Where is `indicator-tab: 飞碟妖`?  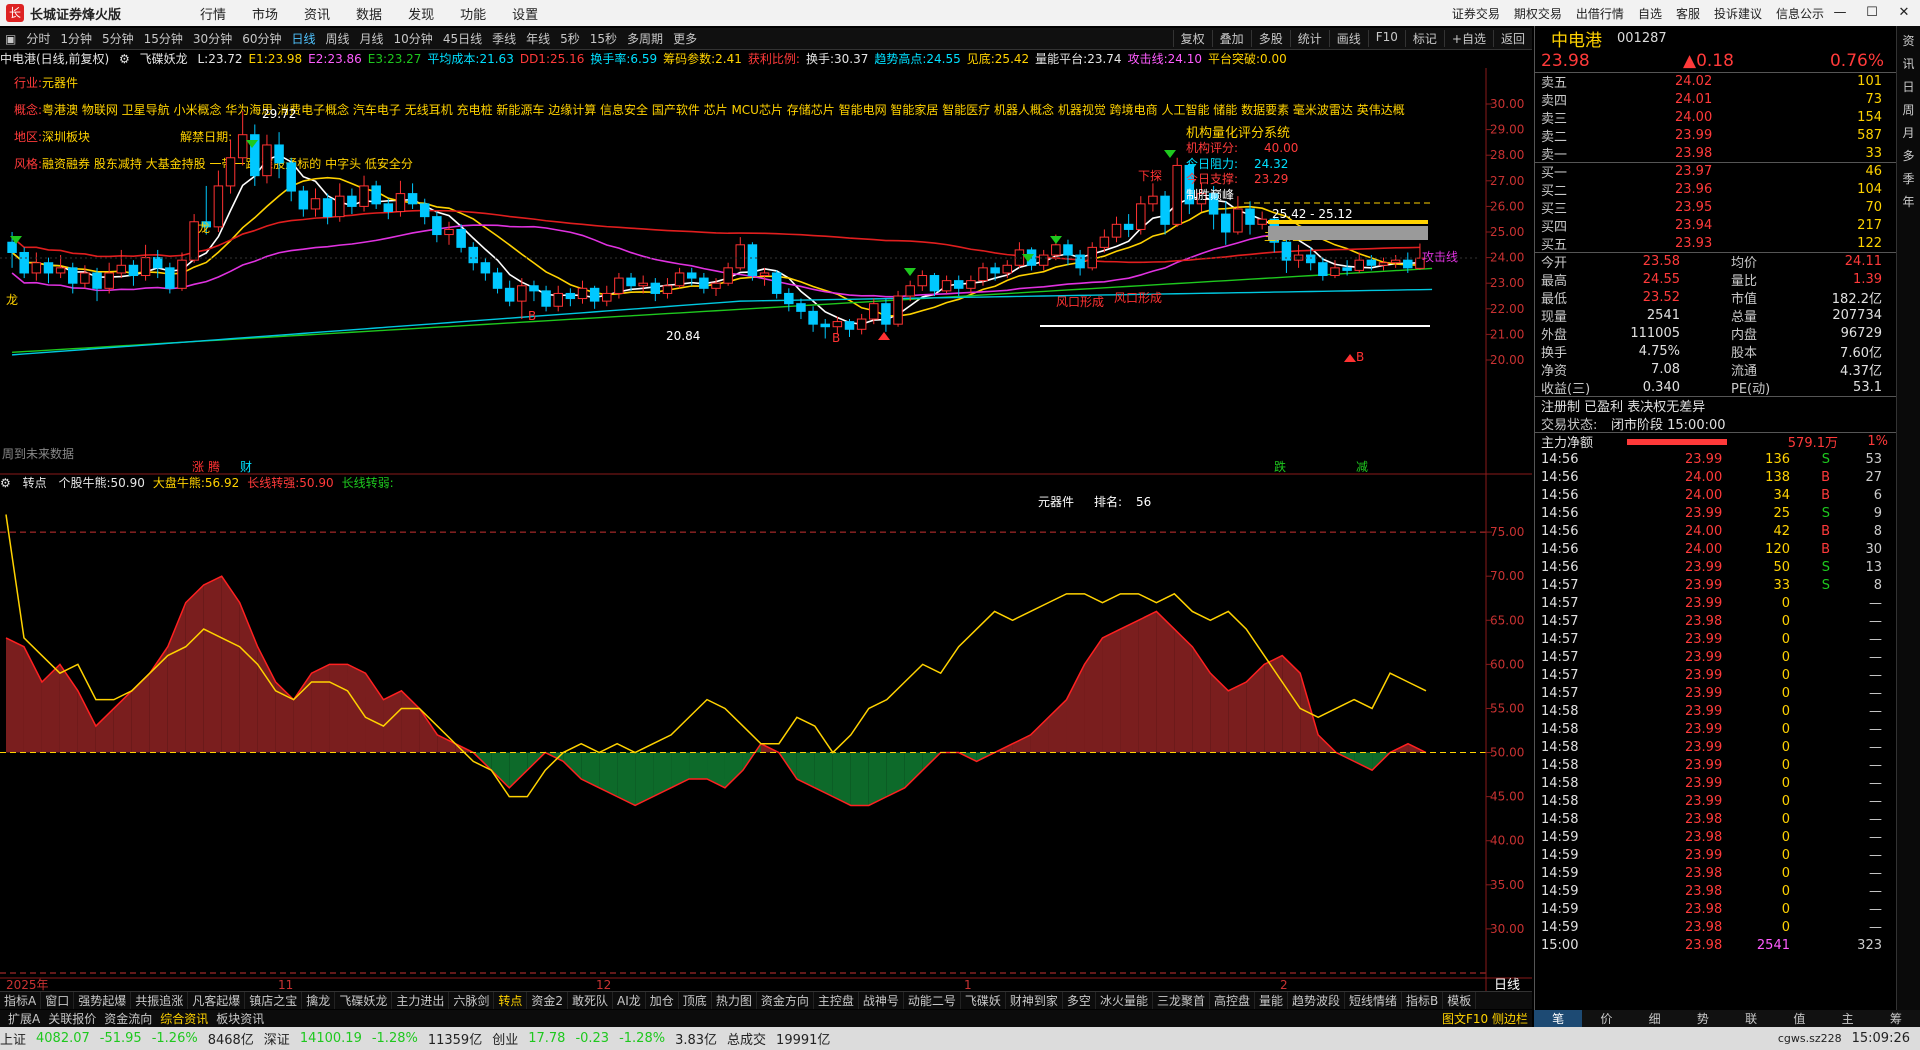
indicator-tab: 飞碟妖 is located at coordinates (983, 1000).